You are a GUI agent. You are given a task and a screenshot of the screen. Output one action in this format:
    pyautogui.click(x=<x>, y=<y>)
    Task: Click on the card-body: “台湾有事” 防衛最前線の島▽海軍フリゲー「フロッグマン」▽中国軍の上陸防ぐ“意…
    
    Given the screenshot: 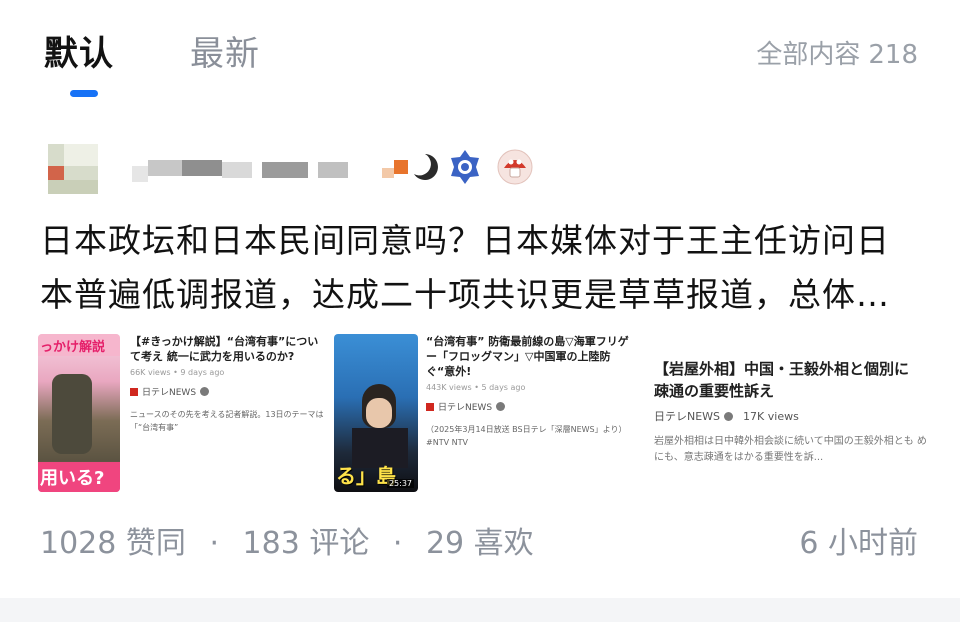 What is the action you would take?
    pyautogui.click(x=528, y=391)
    